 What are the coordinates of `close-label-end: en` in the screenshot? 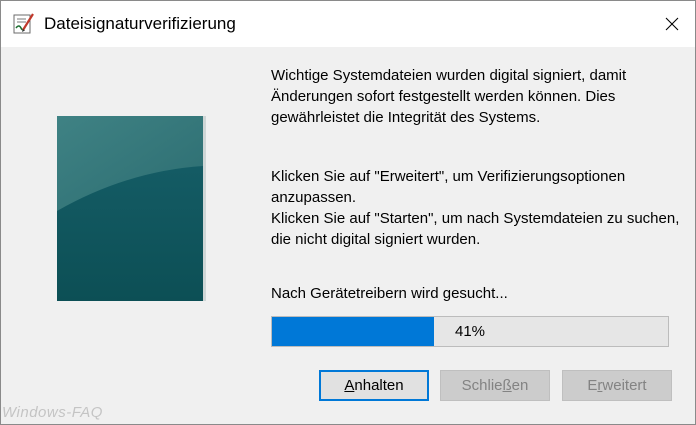 It's located at (520, 385).